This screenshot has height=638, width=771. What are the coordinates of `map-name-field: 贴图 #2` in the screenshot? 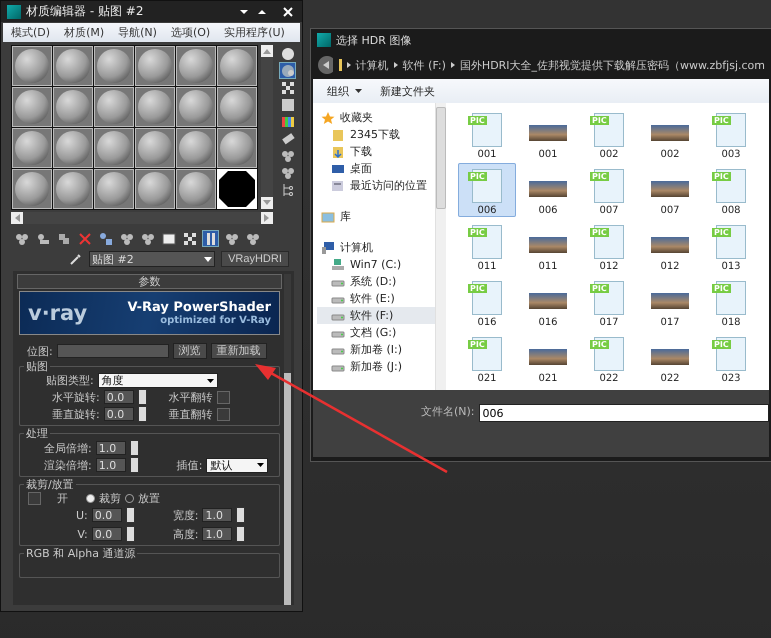 It's located at (152, 259).